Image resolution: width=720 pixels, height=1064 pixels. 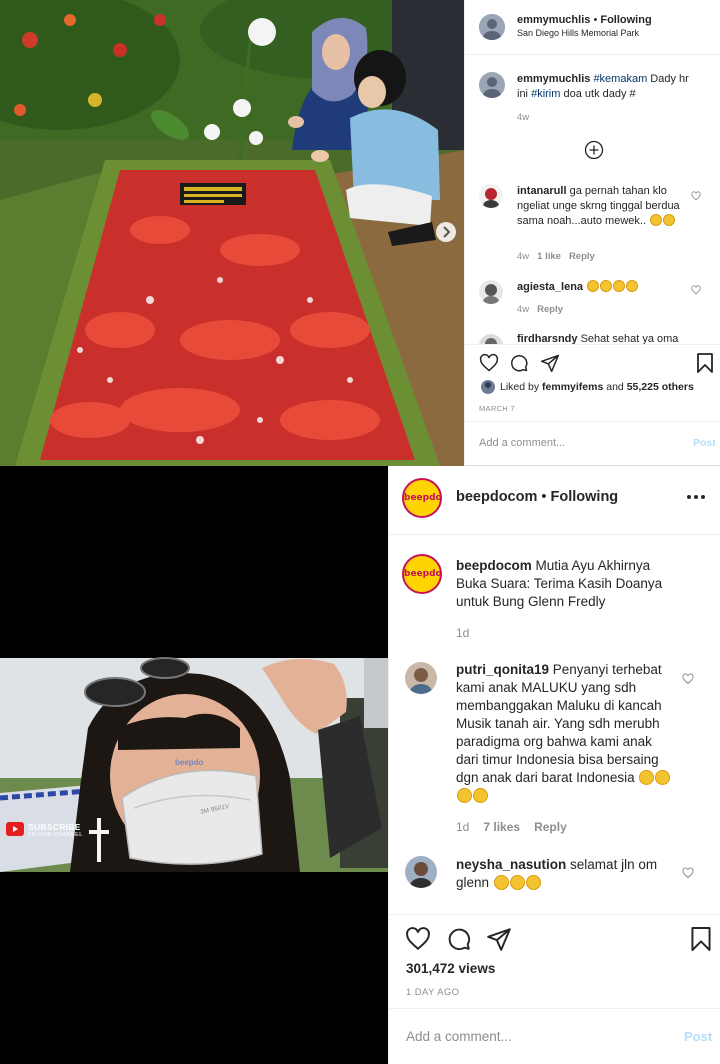 I want to click on plus-circle-icon, so click(x=594, y=150).